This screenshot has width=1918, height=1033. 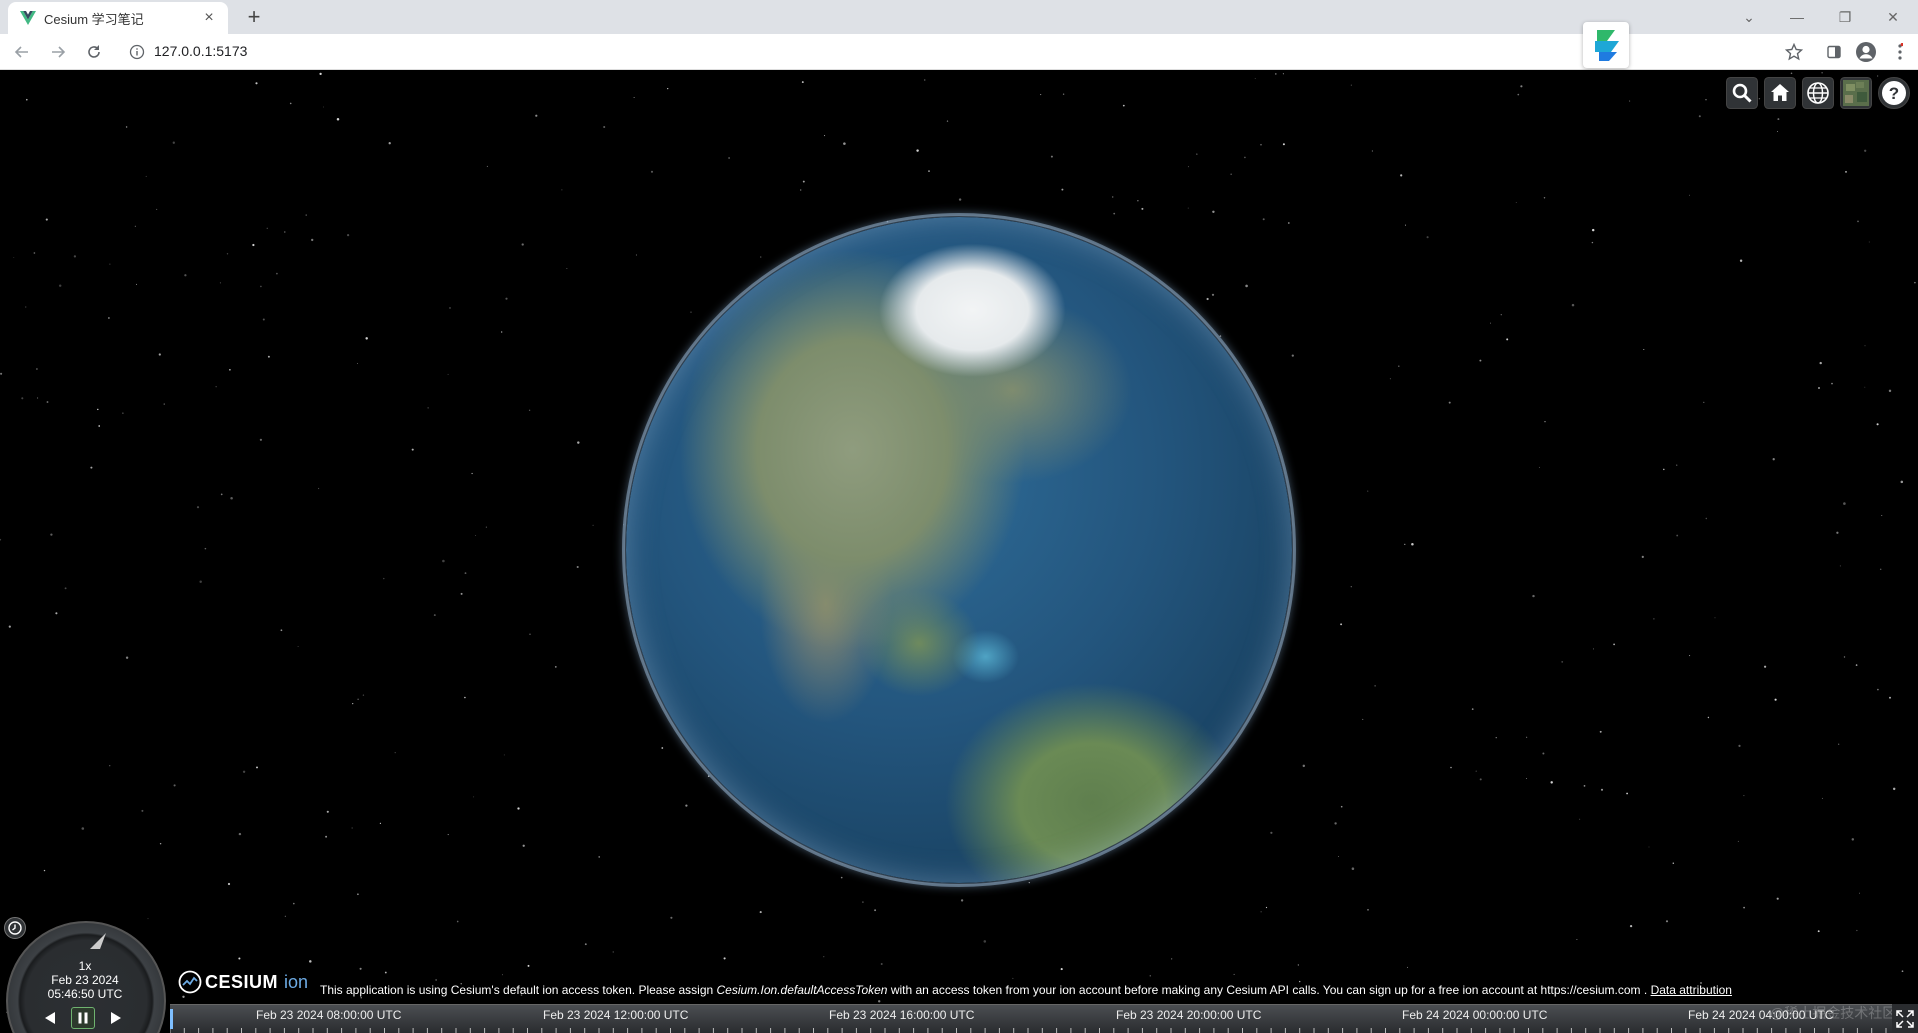 I want to click on bookmark-star-icon, so click(x=1794, y=52).